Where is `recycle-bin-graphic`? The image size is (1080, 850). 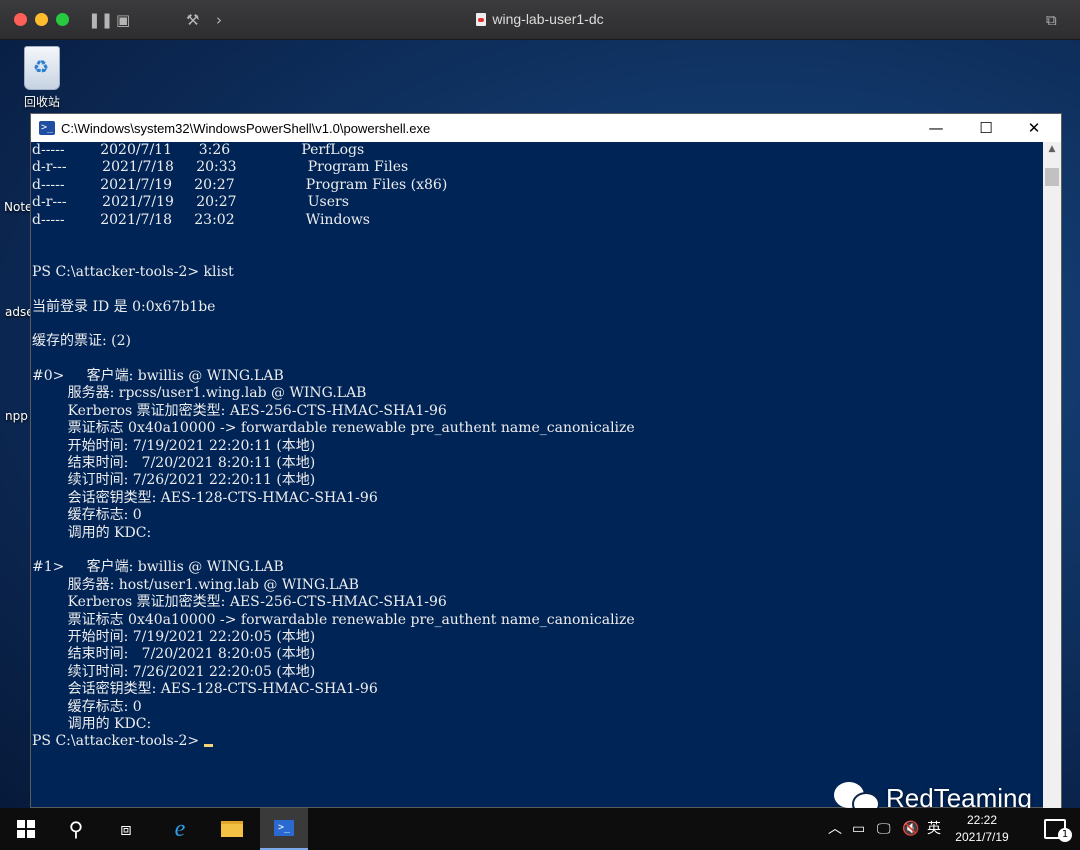
recycle-bin-graphic is located at coordinates (42, 68).